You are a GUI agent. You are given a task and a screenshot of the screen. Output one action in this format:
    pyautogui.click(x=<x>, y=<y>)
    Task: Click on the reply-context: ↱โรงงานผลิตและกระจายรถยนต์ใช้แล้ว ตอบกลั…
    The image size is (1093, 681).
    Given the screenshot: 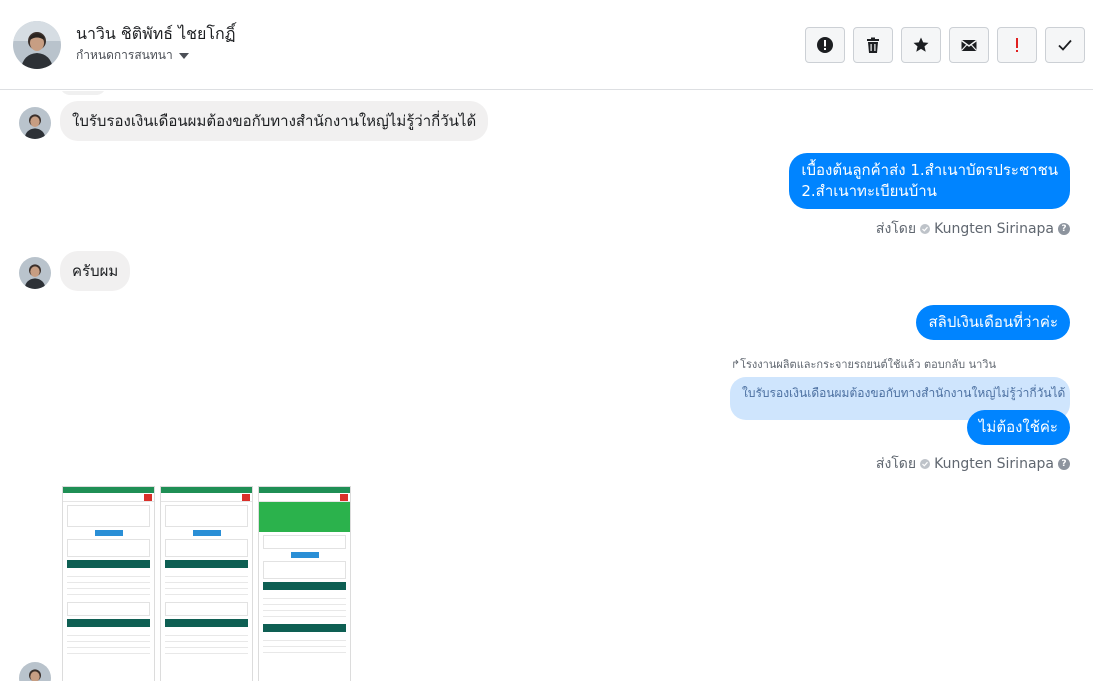 What is the action you would take?
    pyautogui.click(x=863, y=364)
    